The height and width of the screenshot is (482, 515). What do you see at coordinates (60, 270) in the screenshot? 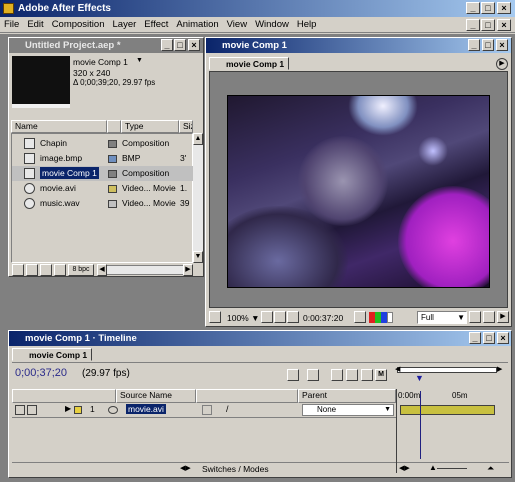
I see `trash-icon` at bounding box center [60, 270].